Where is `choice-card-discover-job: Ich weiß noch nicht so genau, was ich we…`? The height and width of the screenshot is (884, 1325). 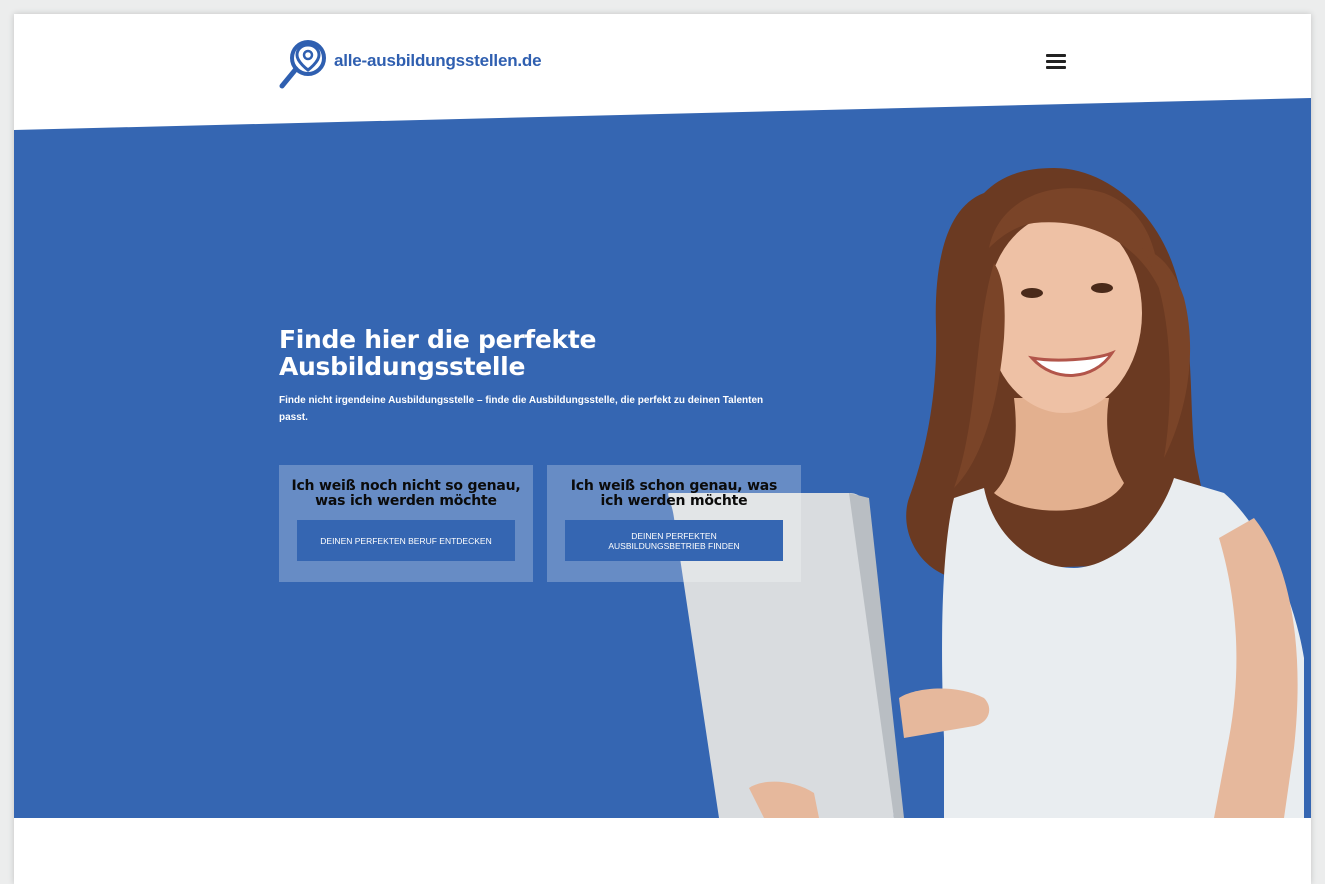 choice-card-discover-job: Ich weiß noch nicht so genau, was ich we… is located at coordinates (406, 523).